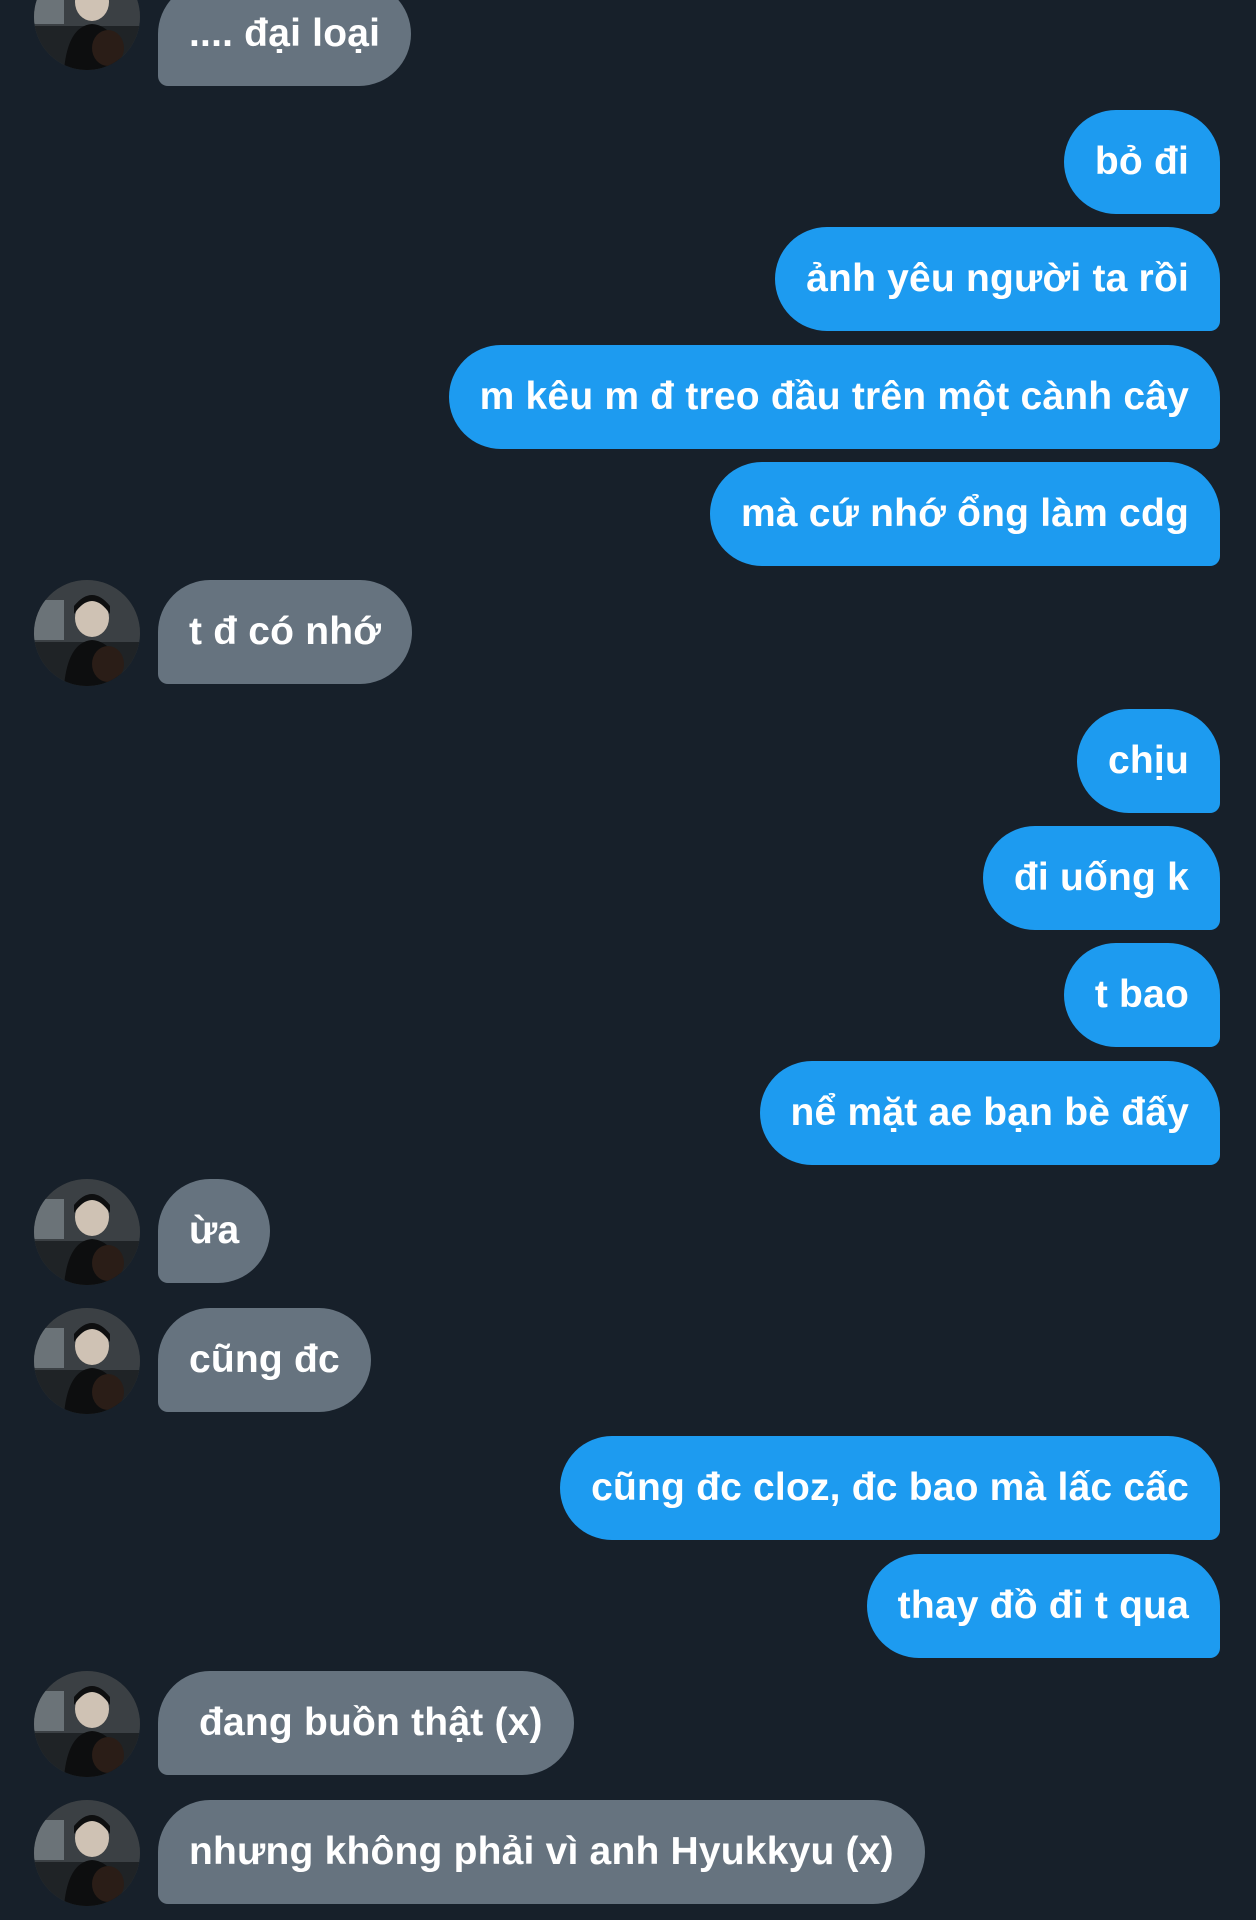 Image resolution: width=1256 pixels, height=1920 pixels. I want to click on message-bubble-incoming: đang buồn thật (x), so click(366, 1723).